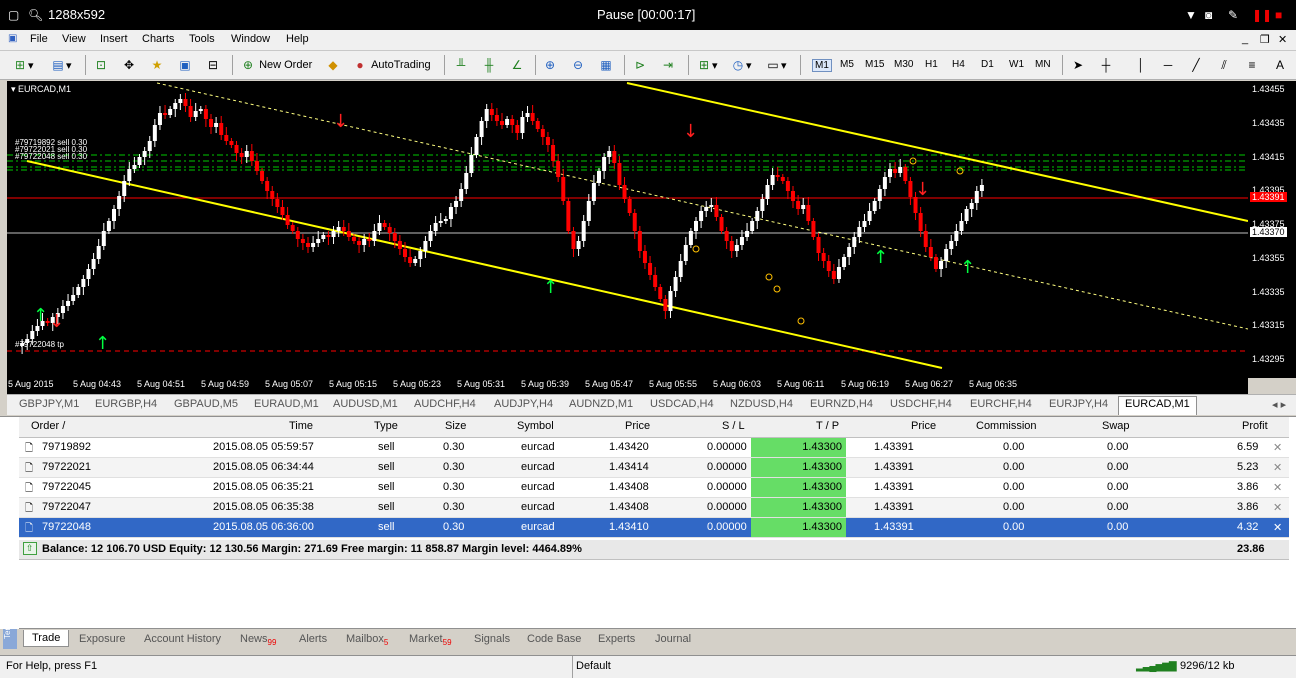  What do you see at coordinates (276, 65) in the screenshot?
I see `new-order-button: ⊕ New Order` at bounding box center [276, 65].